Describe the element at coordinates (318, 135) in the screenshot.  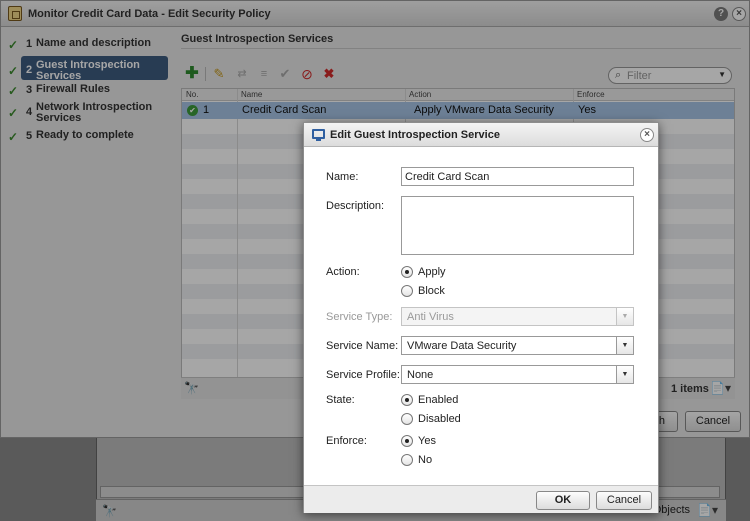
I see `vm-icon` at that location.